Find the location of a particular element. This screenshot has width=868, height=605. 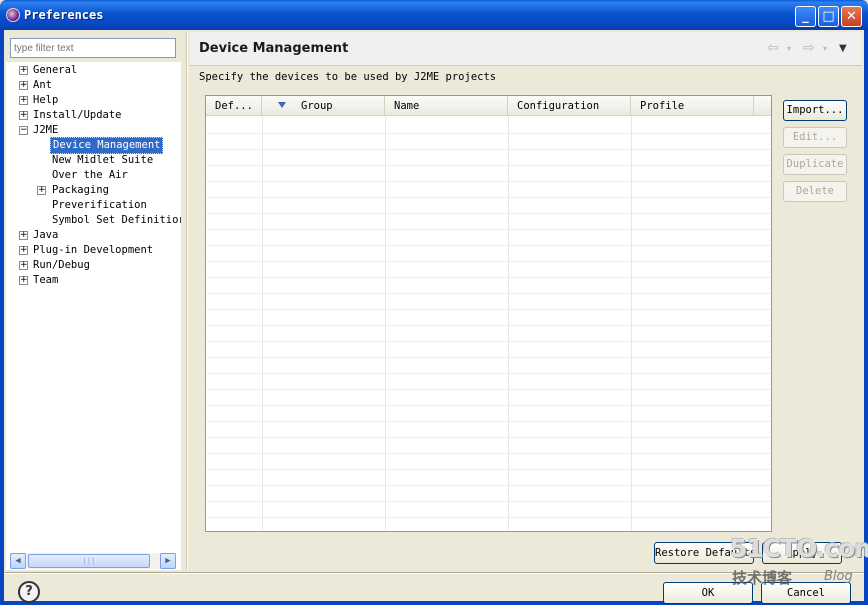

view-menu-icon: ▼ is located at coordinates (843, 48).